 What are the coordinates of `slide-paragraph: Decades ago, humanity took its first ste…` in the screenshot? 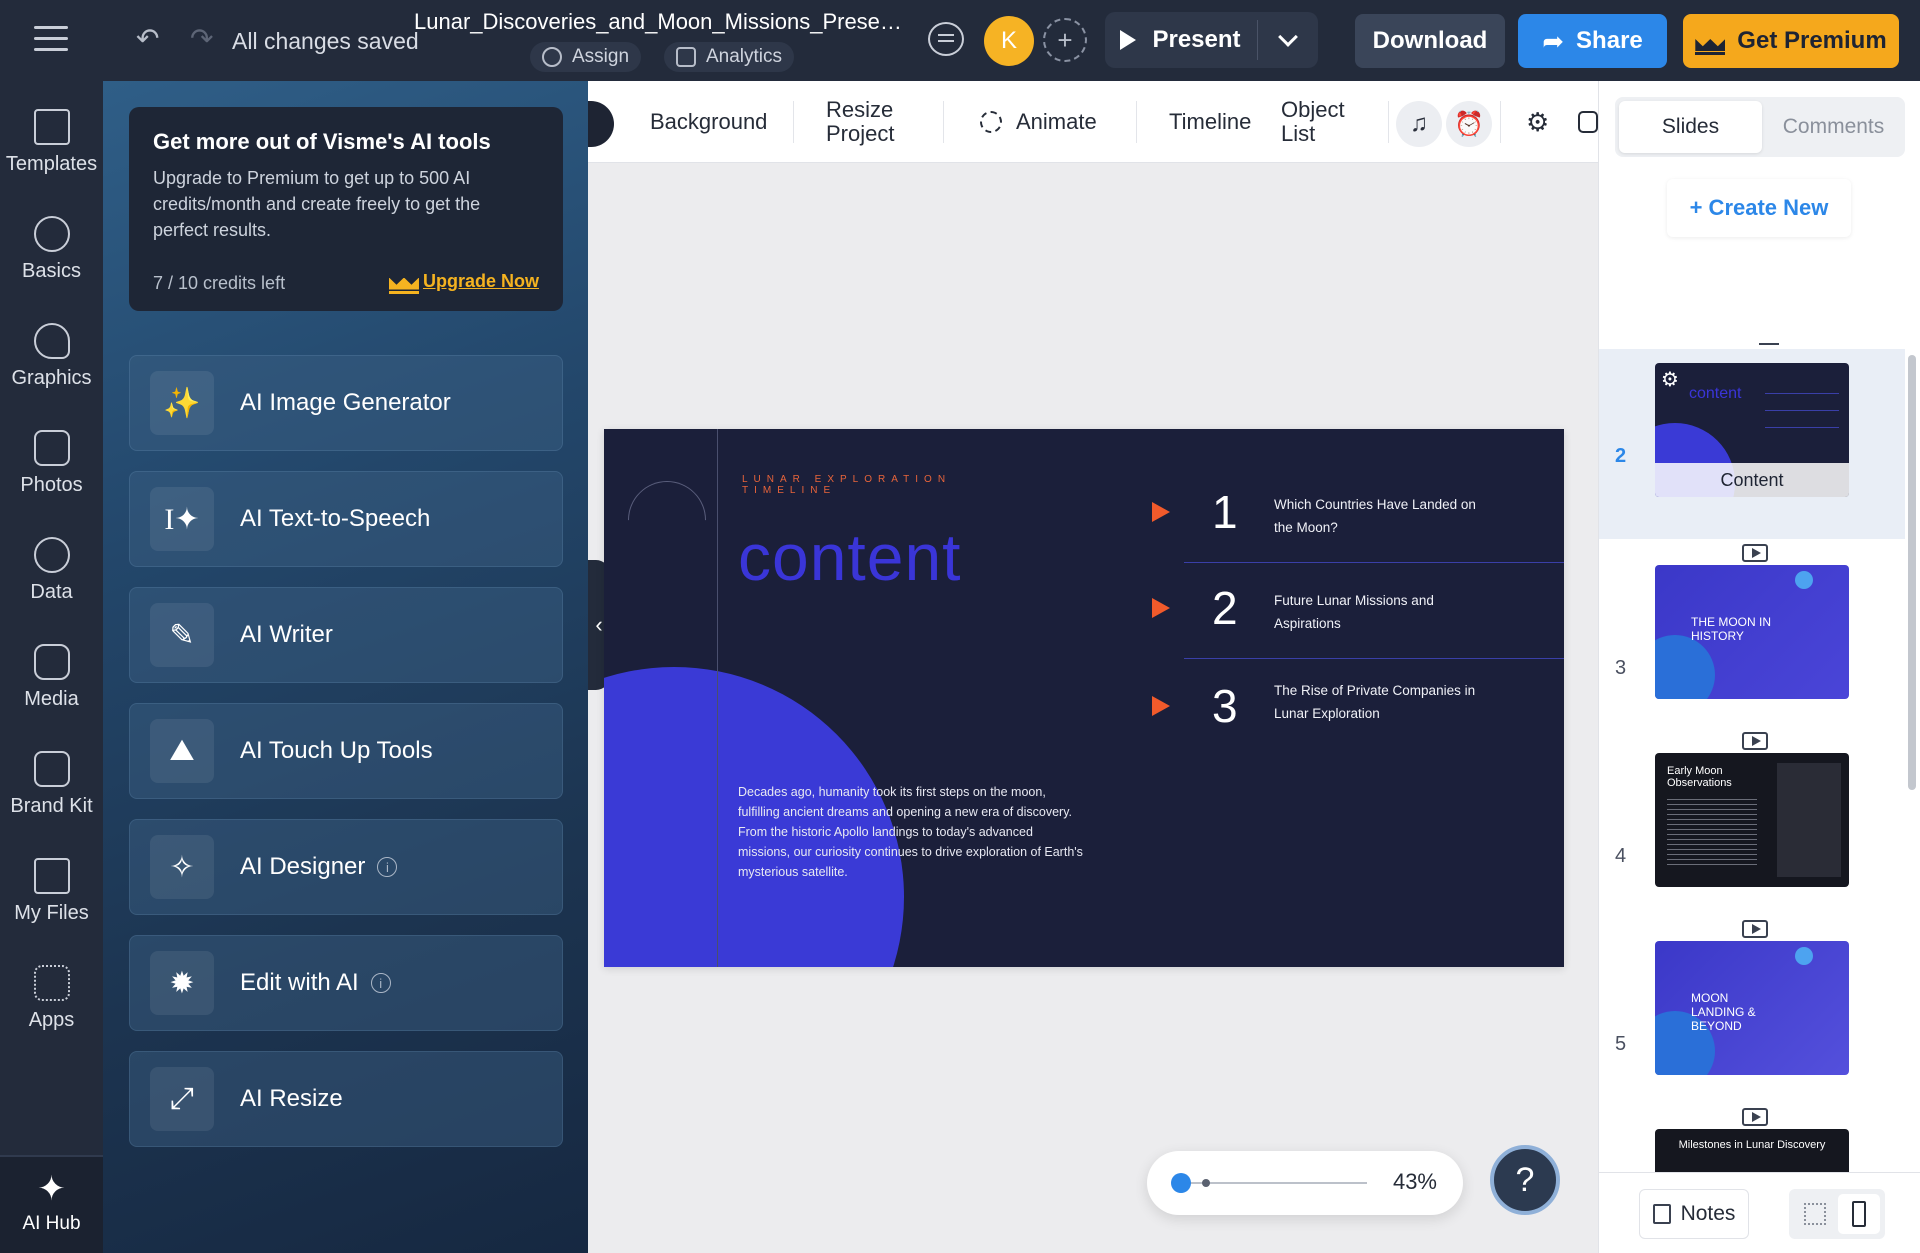 It's located at (910, 832).